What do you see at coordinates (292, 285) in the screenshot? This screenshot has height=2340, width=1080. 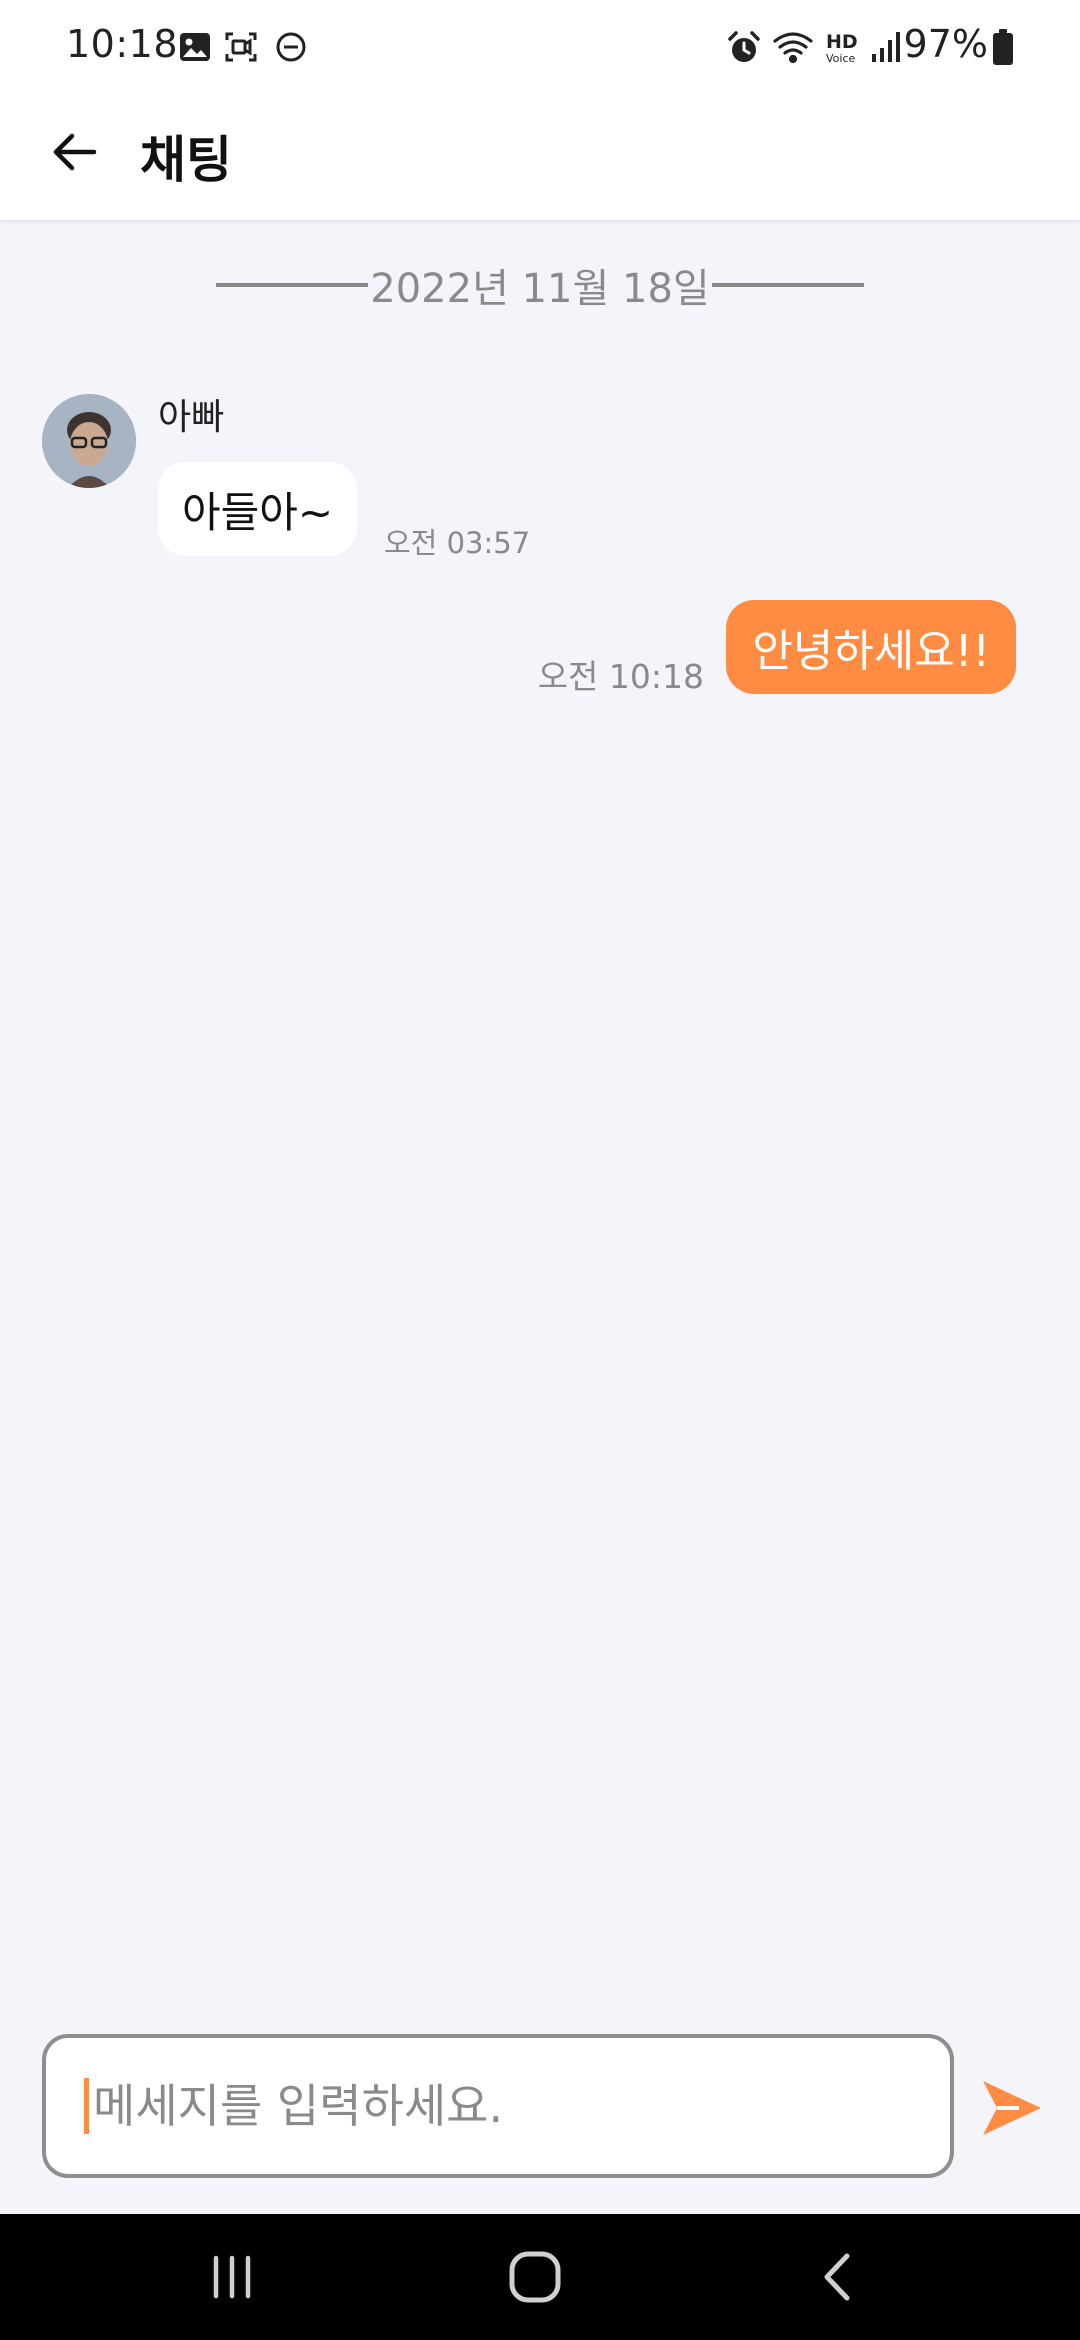 I see `divider-line-left` at bounding box center [292, 285].